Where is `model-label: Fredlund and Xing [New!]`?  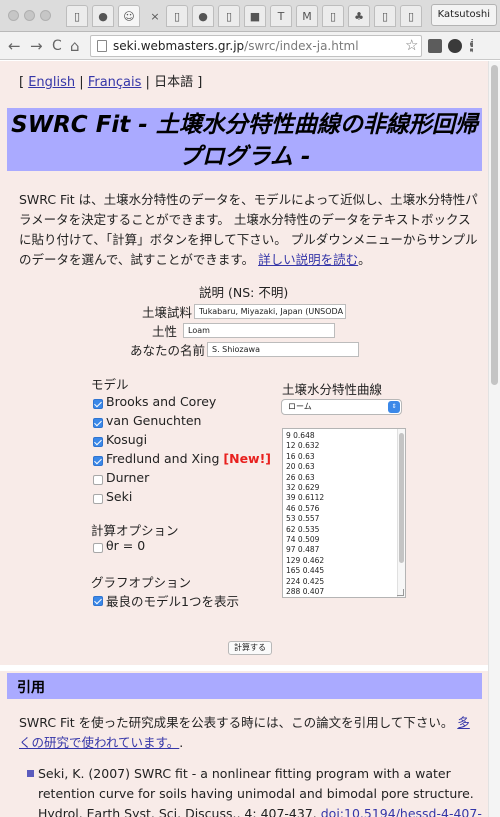 model-label: Fredlund and Xing [New!] is located at coordinates (188, 458).